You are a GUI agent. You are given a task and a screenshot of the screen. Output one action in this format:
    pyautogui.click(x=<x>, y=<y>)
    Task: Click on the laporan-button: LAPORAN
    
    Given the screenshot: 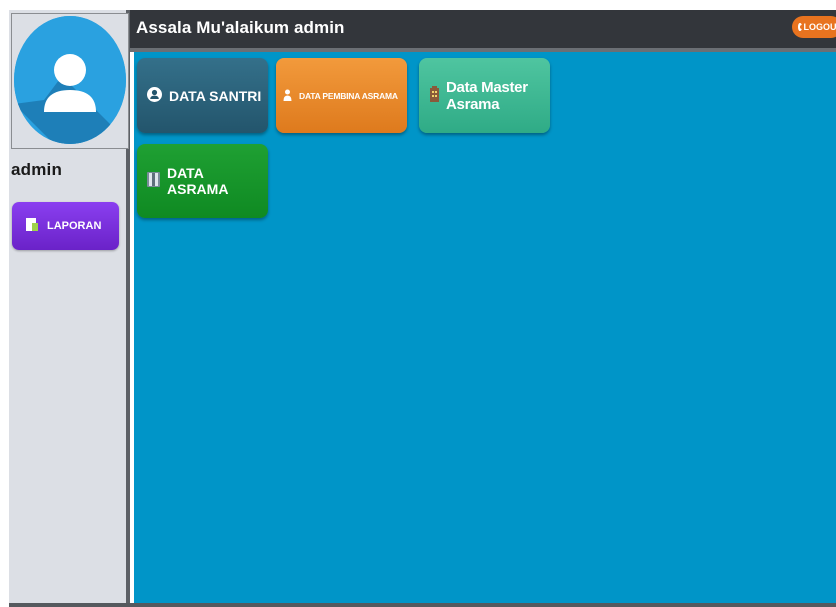 What is the action you would take?
    pyautogui.click(x=65, y=226)
    